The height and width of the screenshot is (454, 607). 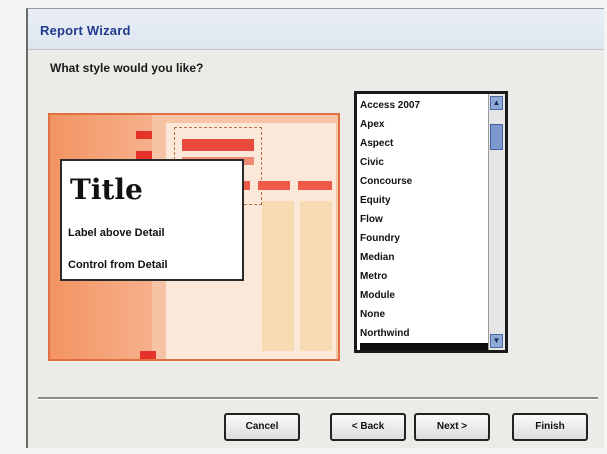 What do you see at coordinates (116, 233) in the screenshot?
I see `preview-label-sample: Label above Detail` at bounding box center [116, 233].